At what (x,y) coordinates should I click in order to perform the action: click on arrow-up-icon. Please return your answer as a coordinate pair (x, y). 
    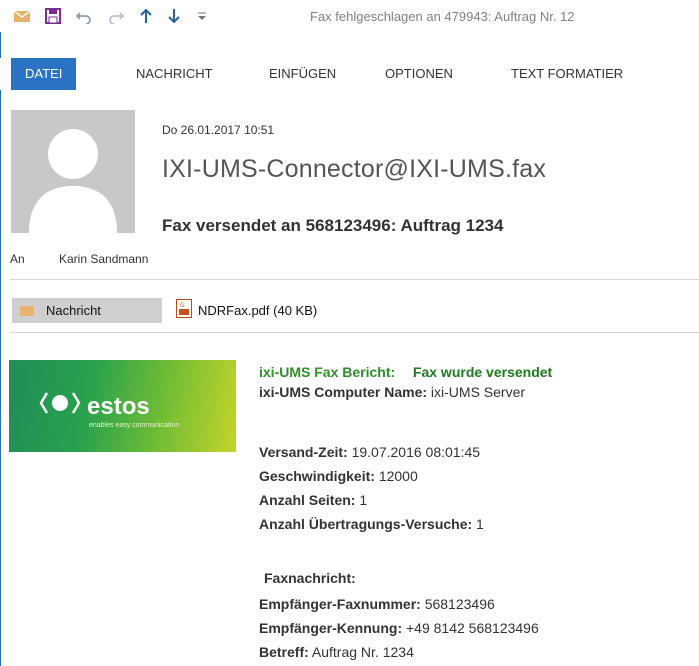
    Looking at the image, I should click on (146, 16).